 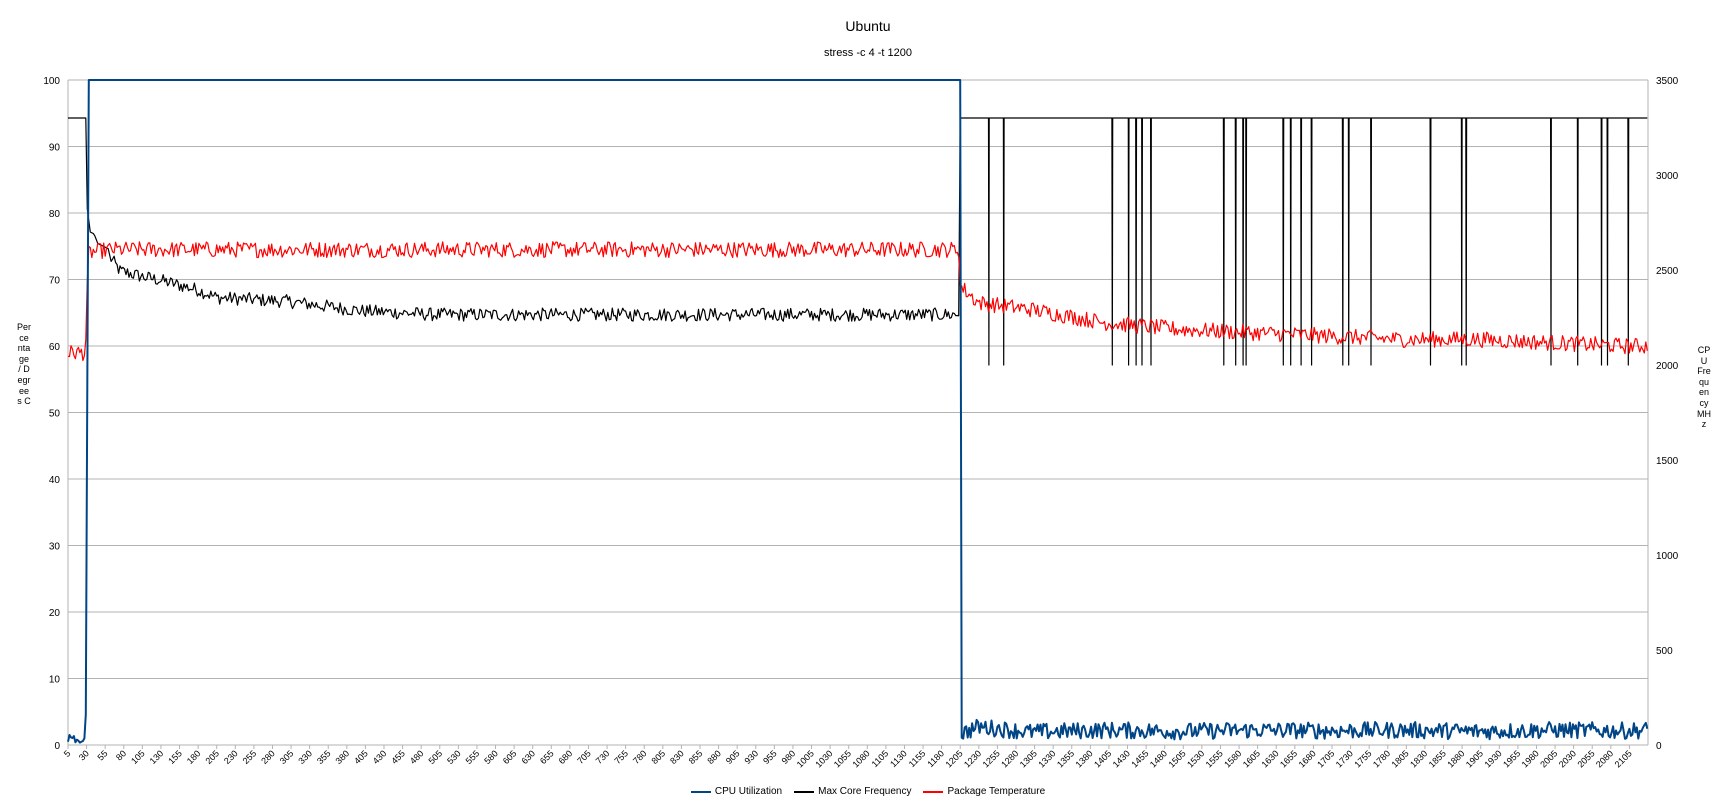 I want to click on y-right-tick-label: 1500, so click(x=1667, y=461).